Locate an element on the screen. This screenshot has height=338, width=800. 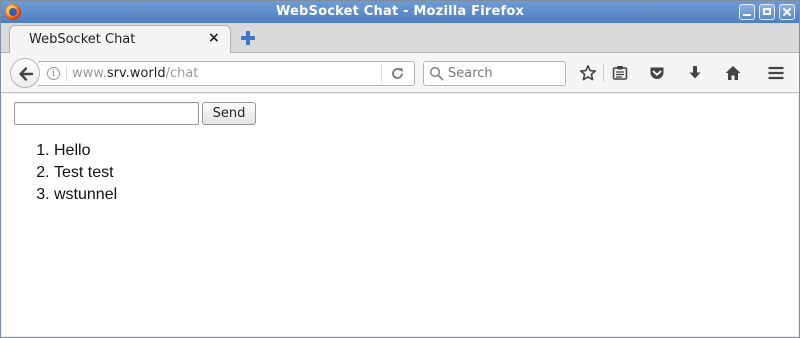
back-icon is located at coordinates (26, 74).